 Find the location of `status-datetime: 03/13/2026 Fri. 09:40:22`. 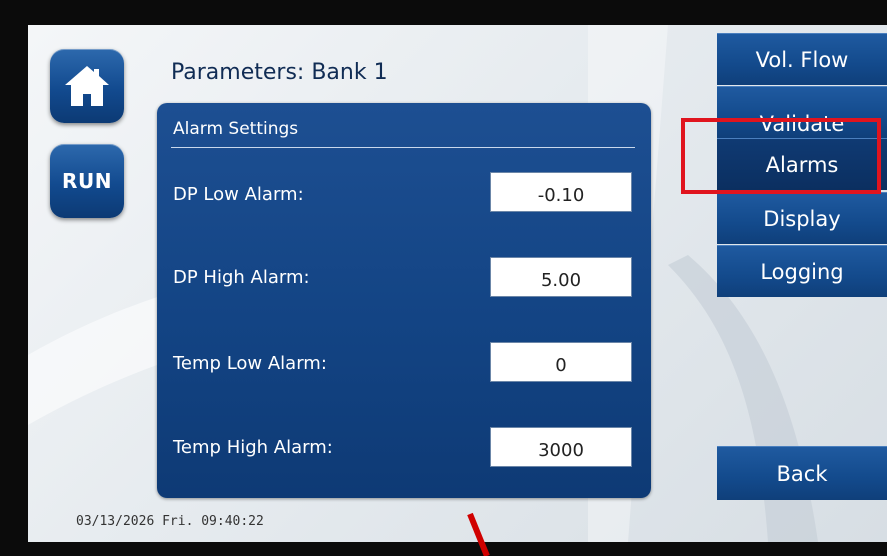

status-datetime: 03/13/2026 Fri. 09:40:22 is located at coordinates (170, 521).